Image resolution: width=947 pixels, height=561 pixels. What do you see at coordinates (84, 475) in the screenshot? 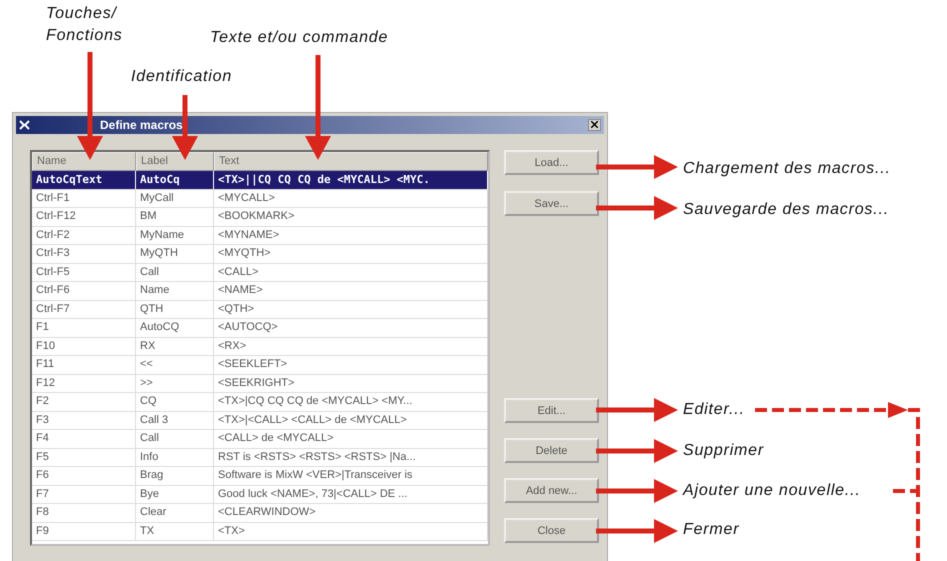
I see `table-cell: F6` at bounding box center [84, 475].